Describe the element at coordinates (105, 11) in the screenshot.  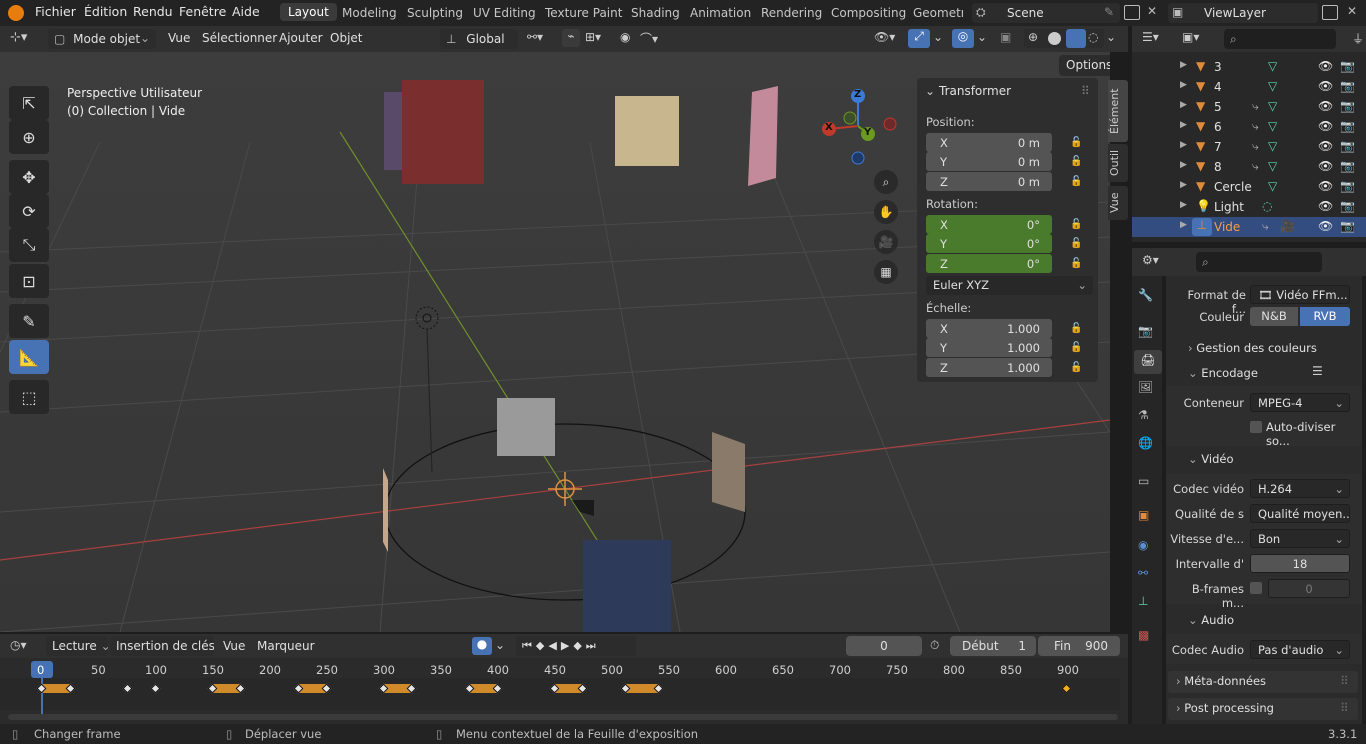
I see `menu-edit: Édition` at that location.